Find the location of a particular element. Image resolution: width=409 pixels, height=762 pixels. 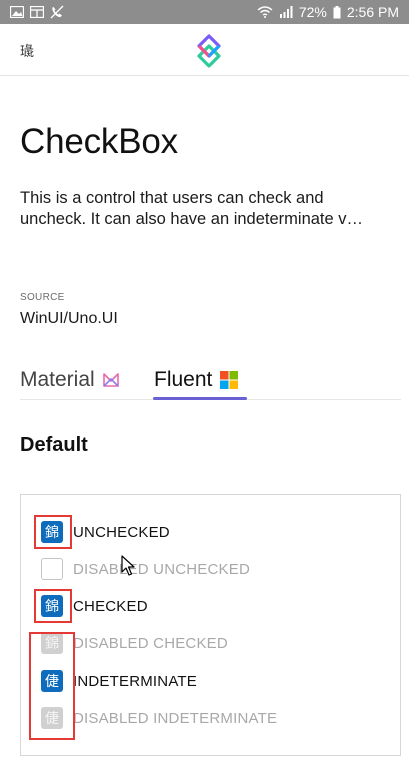

status-bar-right: 72% 2:56 PM is located at coordinates (328, 12).